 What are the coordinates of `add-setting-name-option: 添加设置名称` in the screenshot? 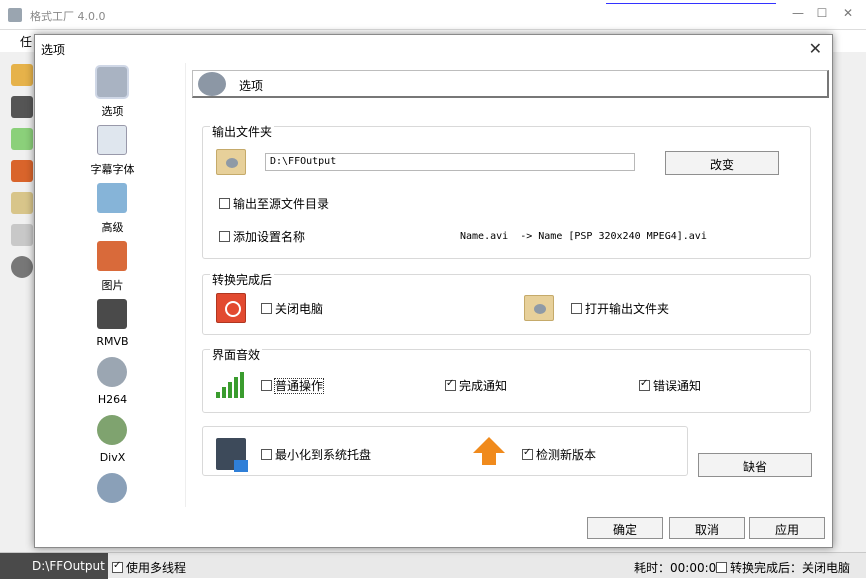 It's located at (262, 236).